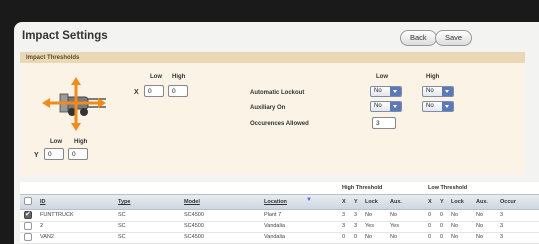  Describe the element at coordinates (396, 202) in the screenshot. I see `col-high-aux: Aux.` at that location.